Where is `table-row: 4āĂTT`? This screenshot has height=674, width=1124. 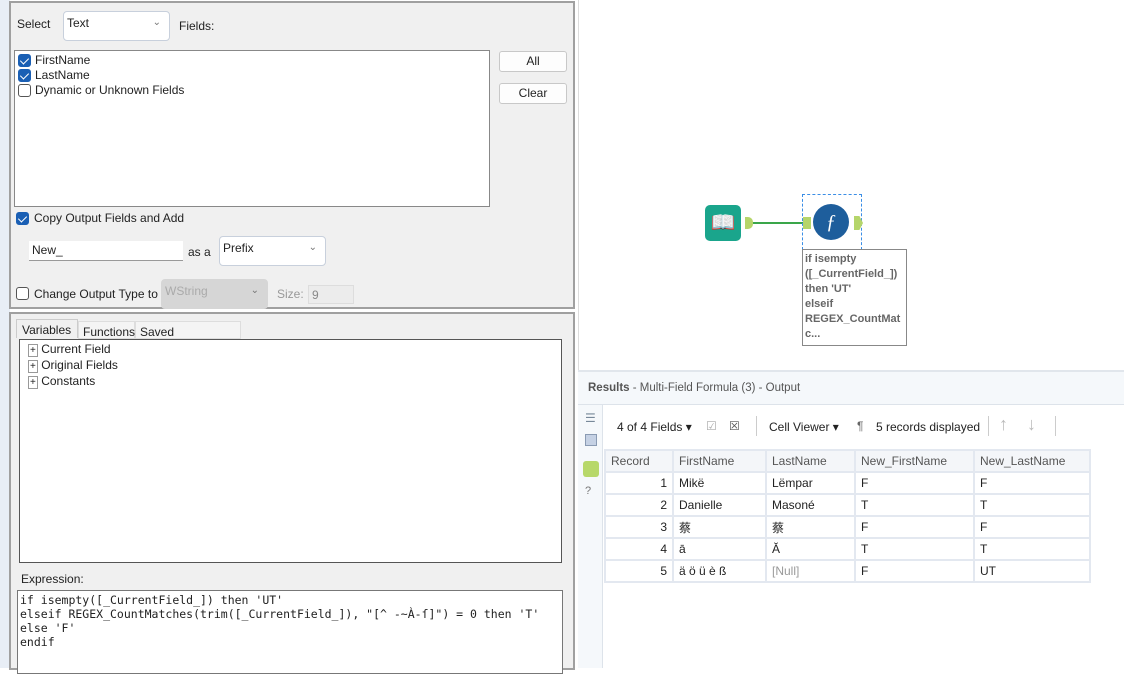 table-row: 4āĂTT is located at coordinates (847, 549).